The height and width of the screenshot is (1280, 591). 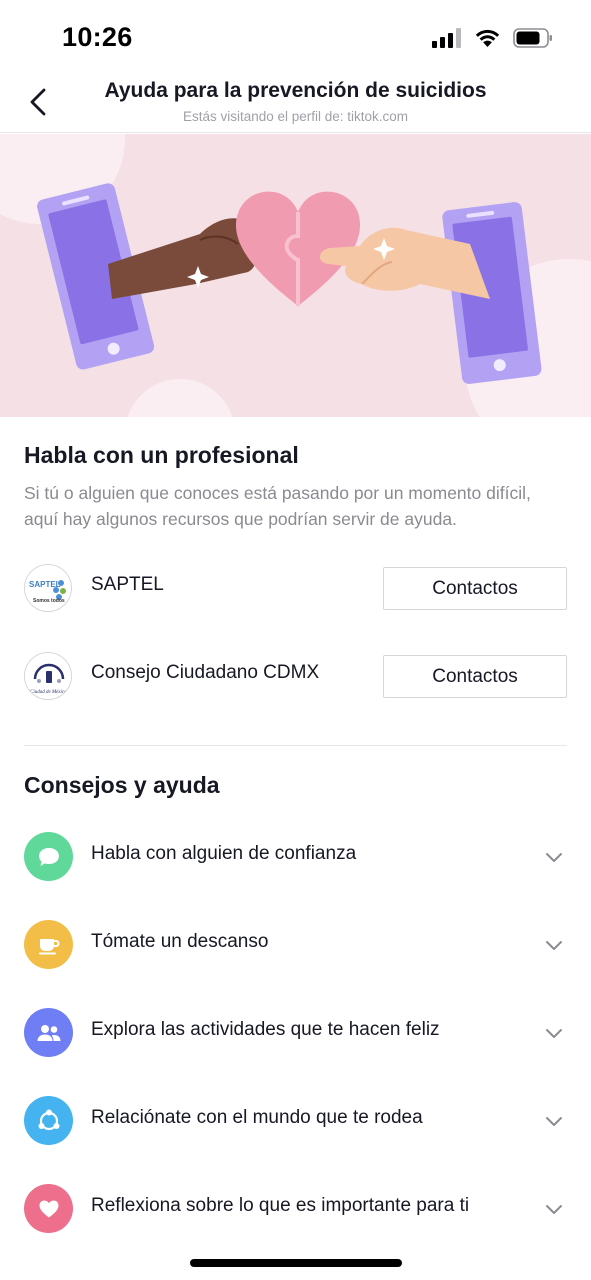 I want to click on coffee-cup-icon, so click(x=49, y=946).